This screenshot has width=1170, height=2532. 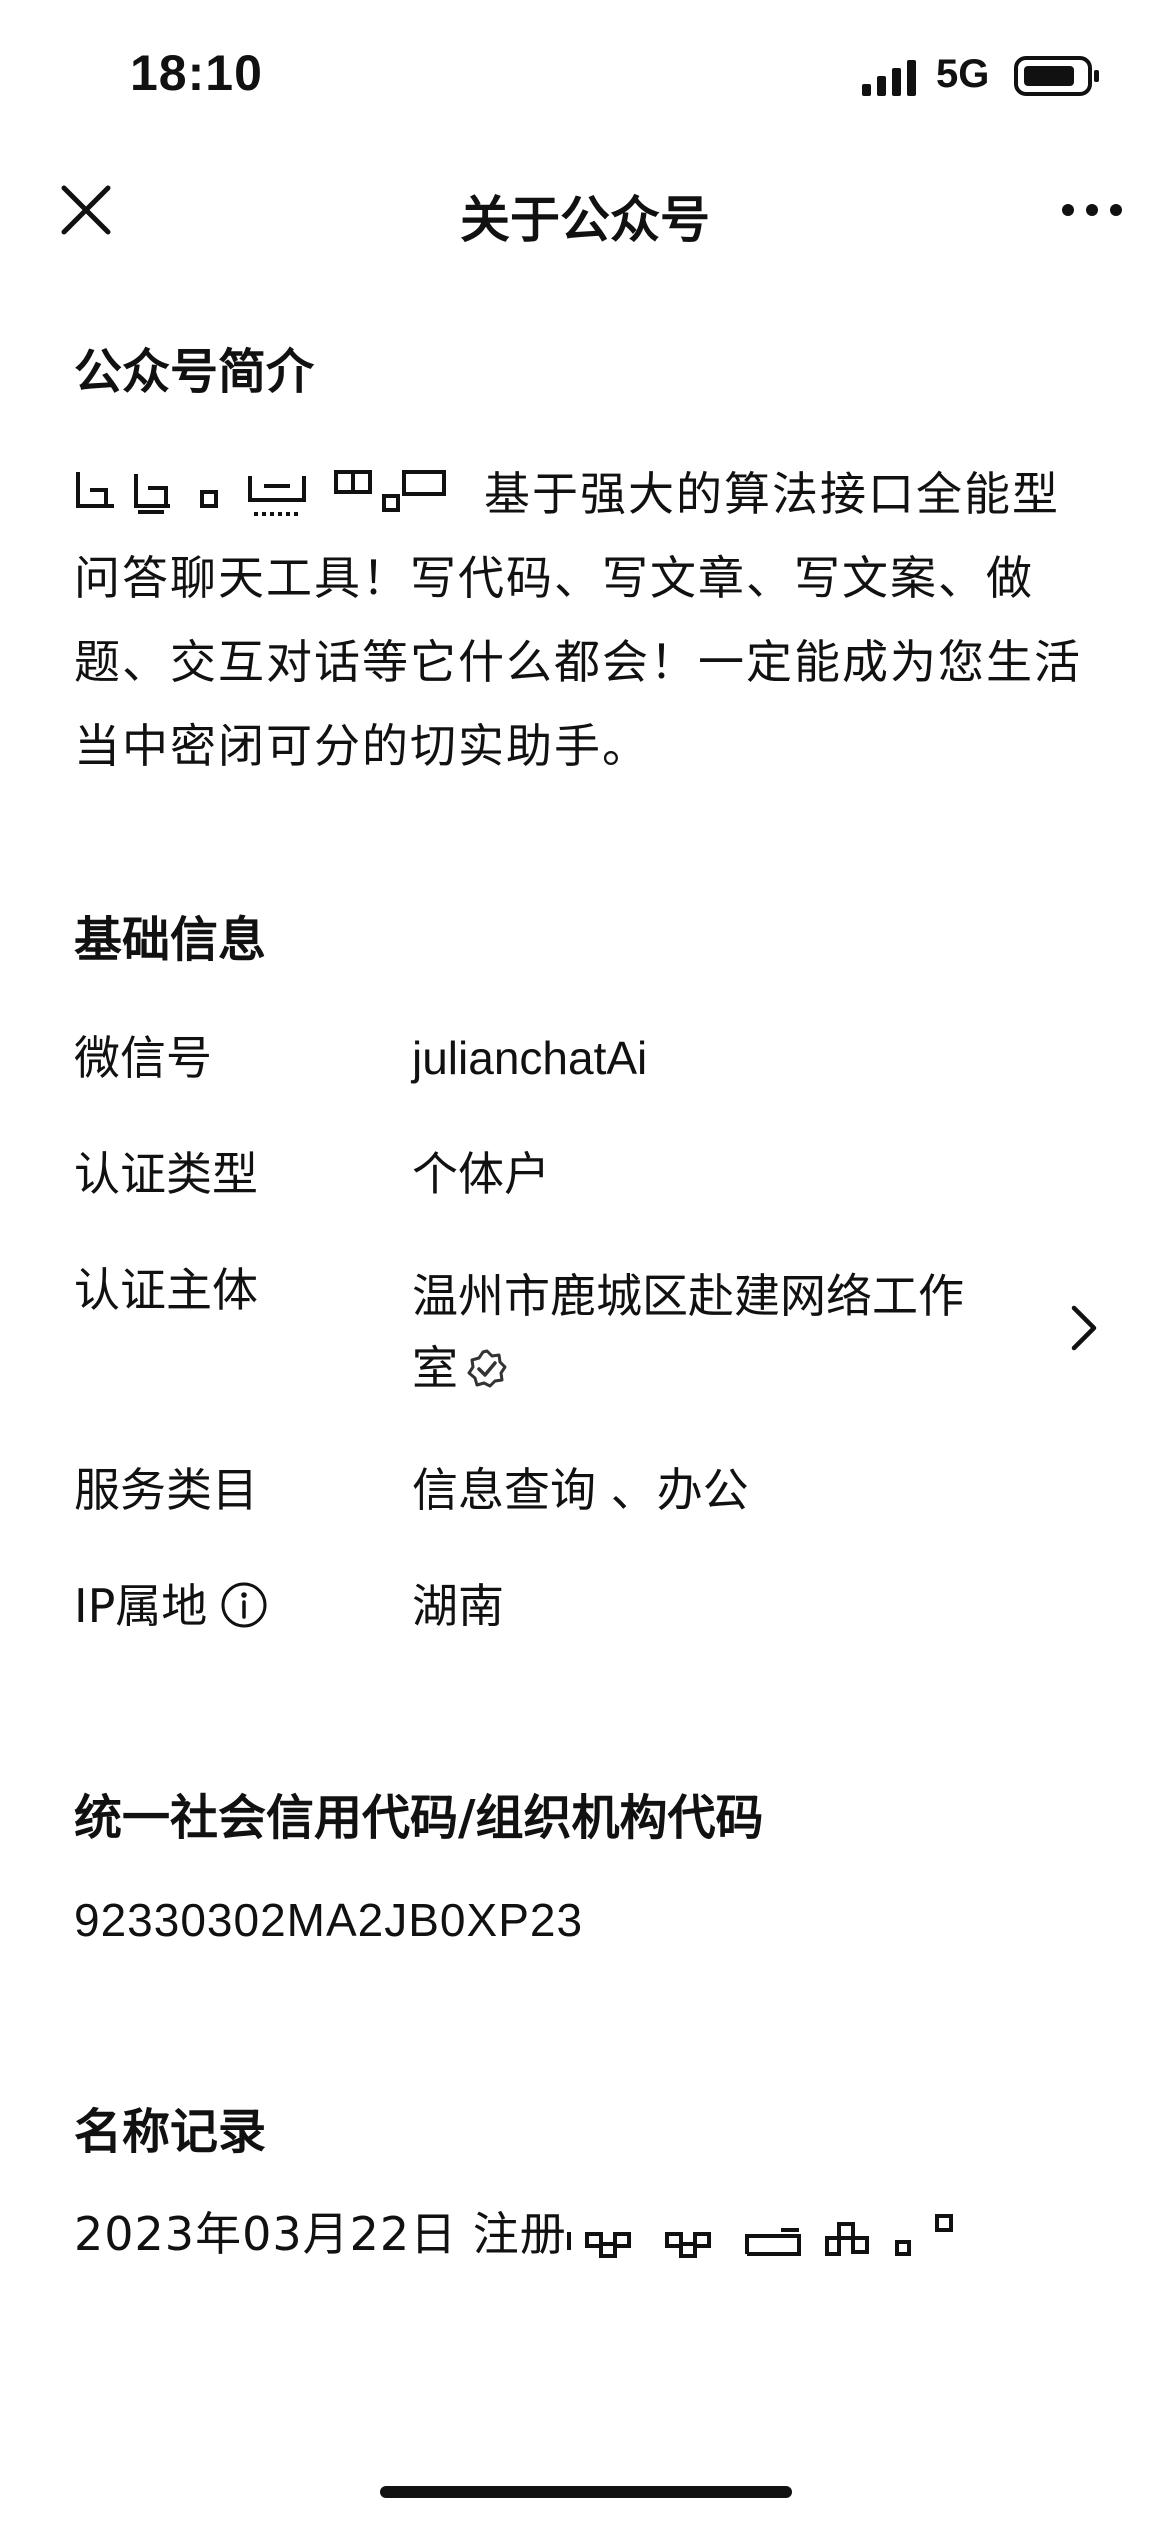 I want to click on battery-icon, so click(x=1056, y=76).